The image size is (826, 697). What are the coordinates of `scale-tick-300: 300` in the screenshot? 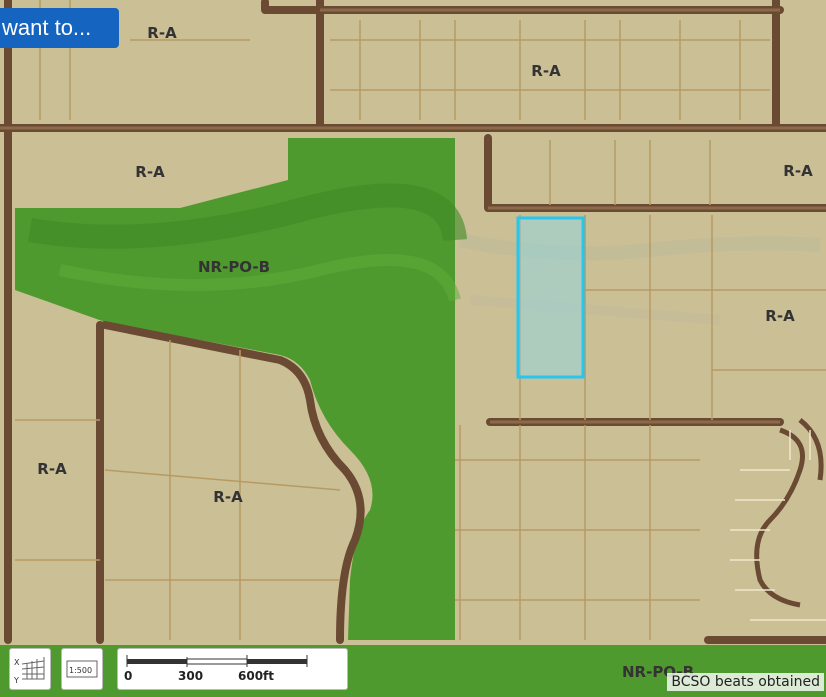 It's located at (191, 676).